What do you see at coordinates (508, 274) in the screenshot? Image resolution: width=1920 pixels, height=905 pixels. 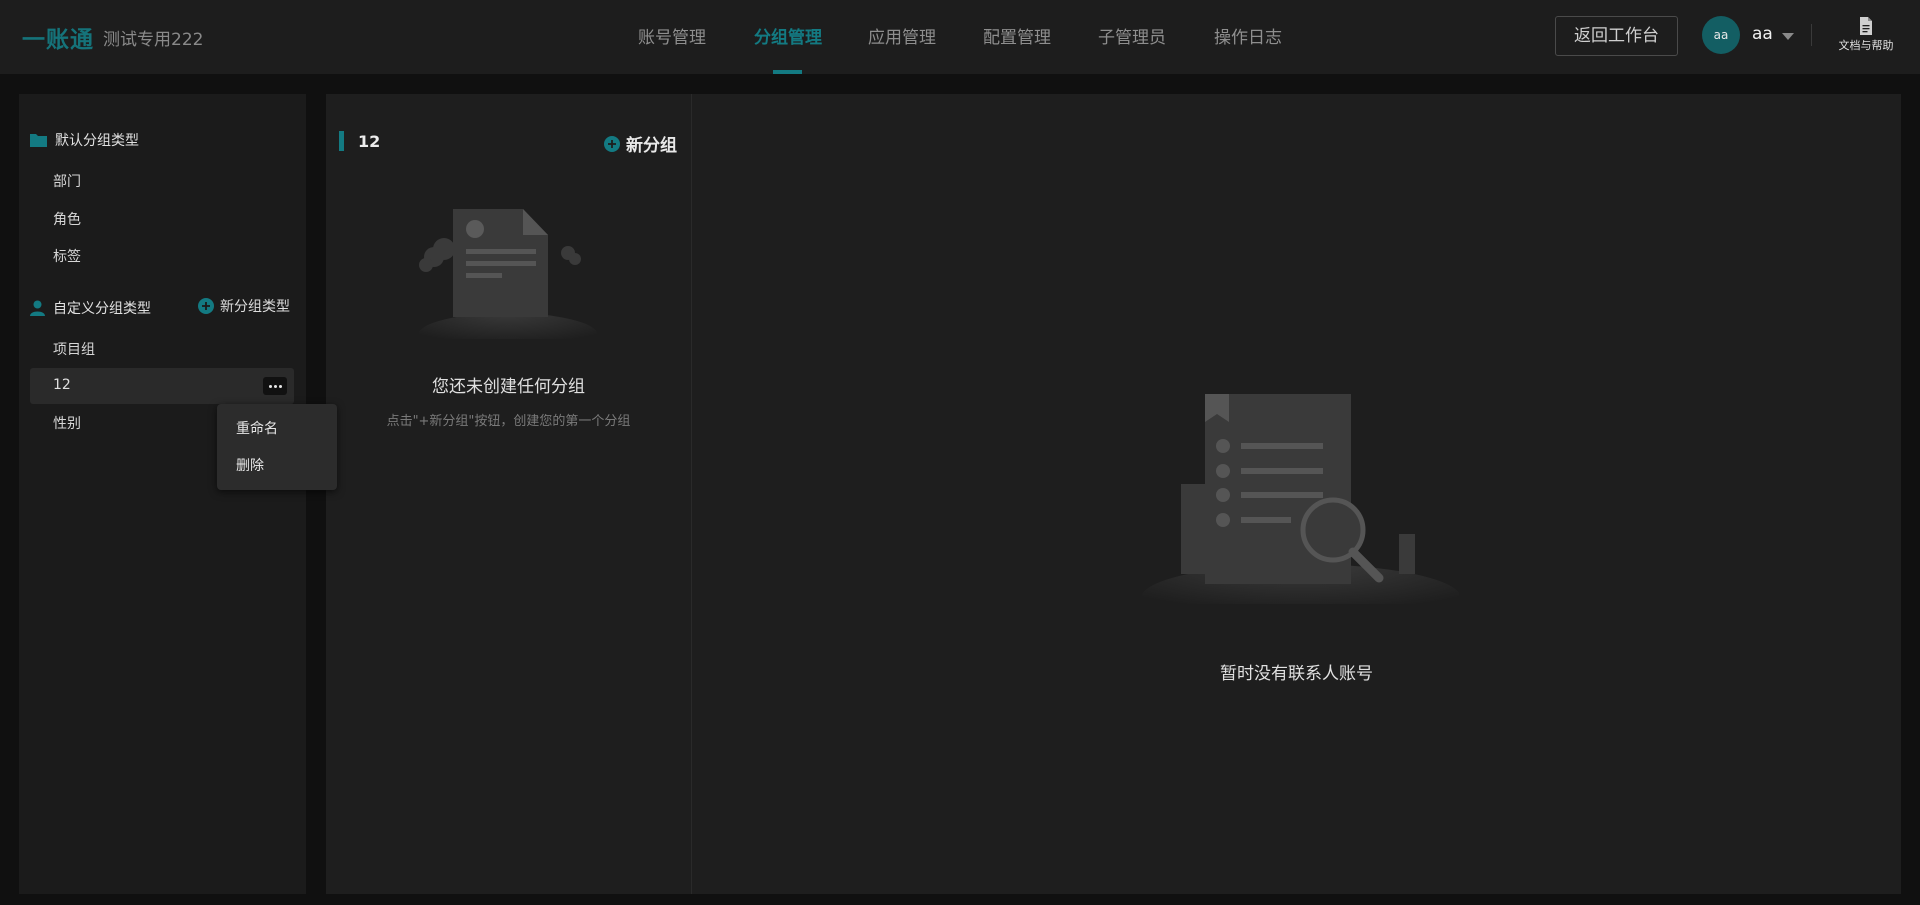 I see `empty-document-illustration` at bounding box center [508, 274].